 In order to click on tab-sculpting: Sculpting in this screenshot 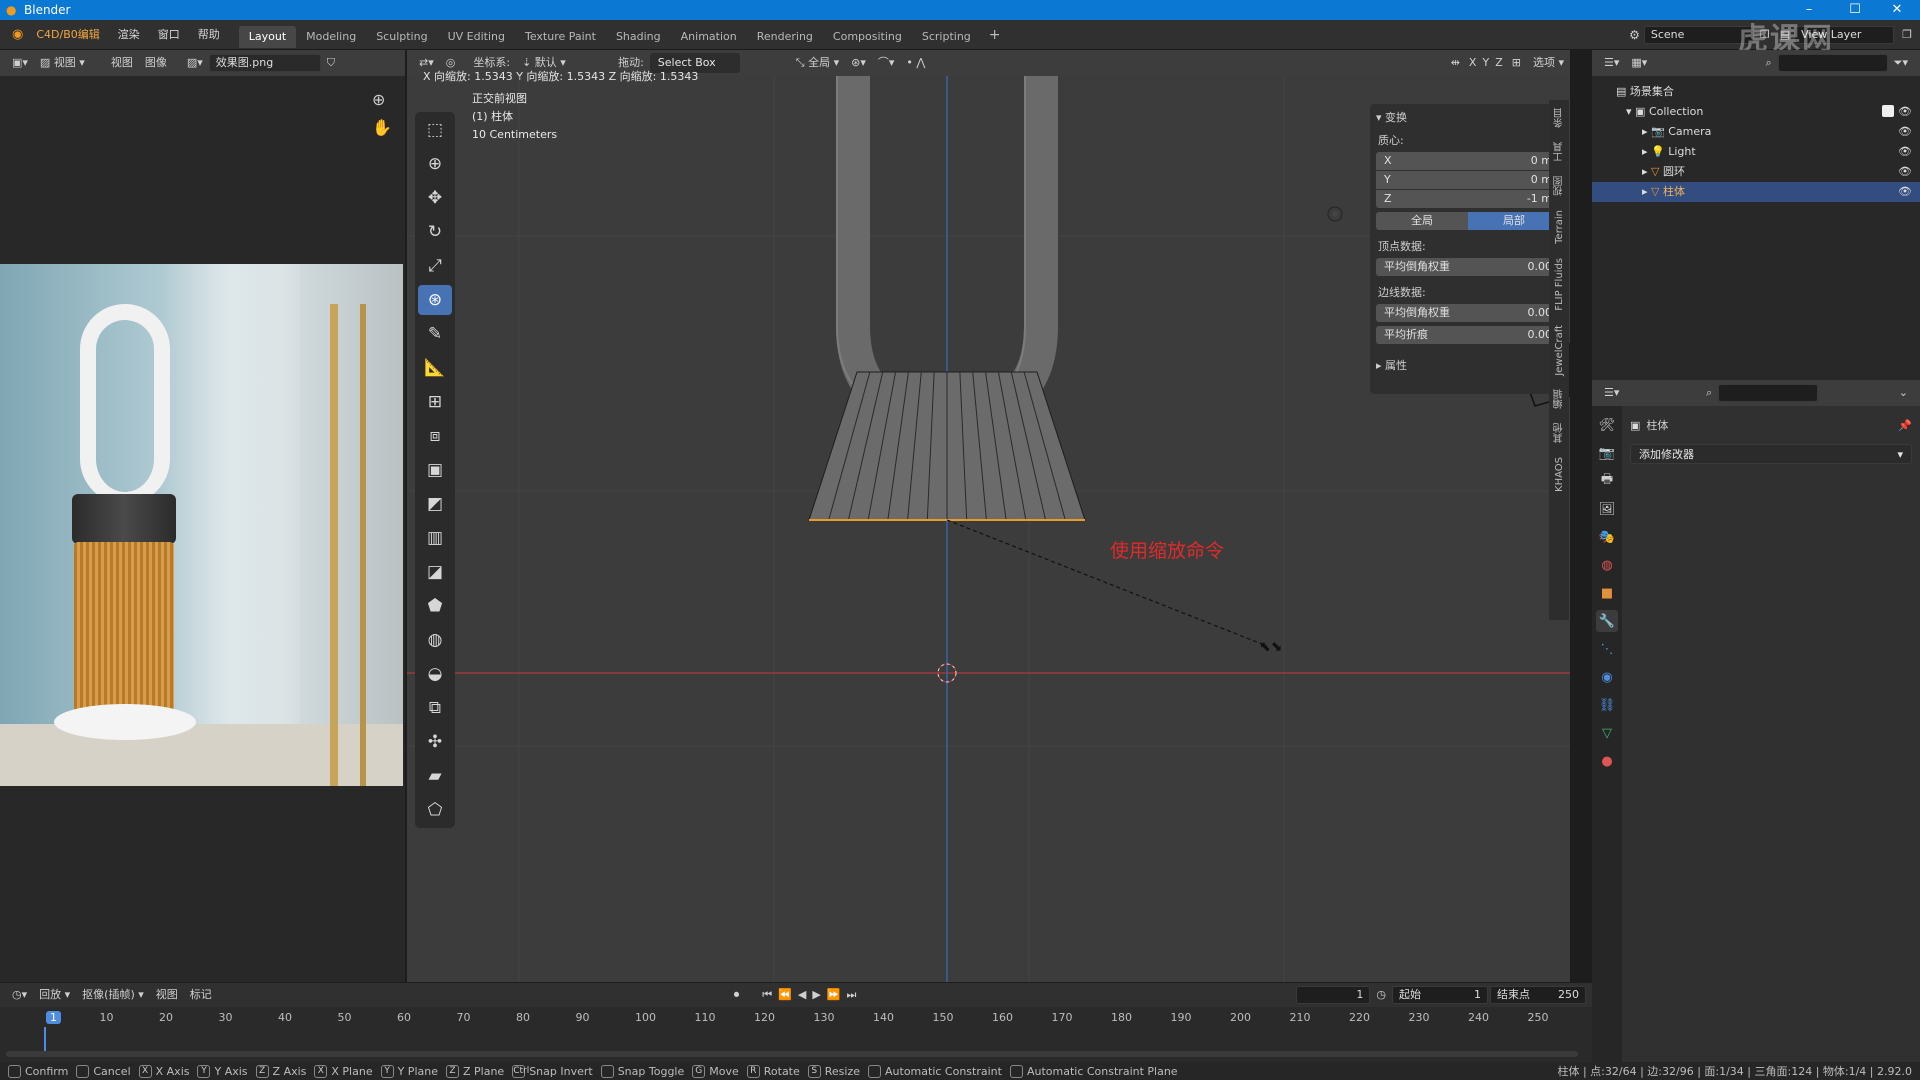, I will do `click(401, 37)`.